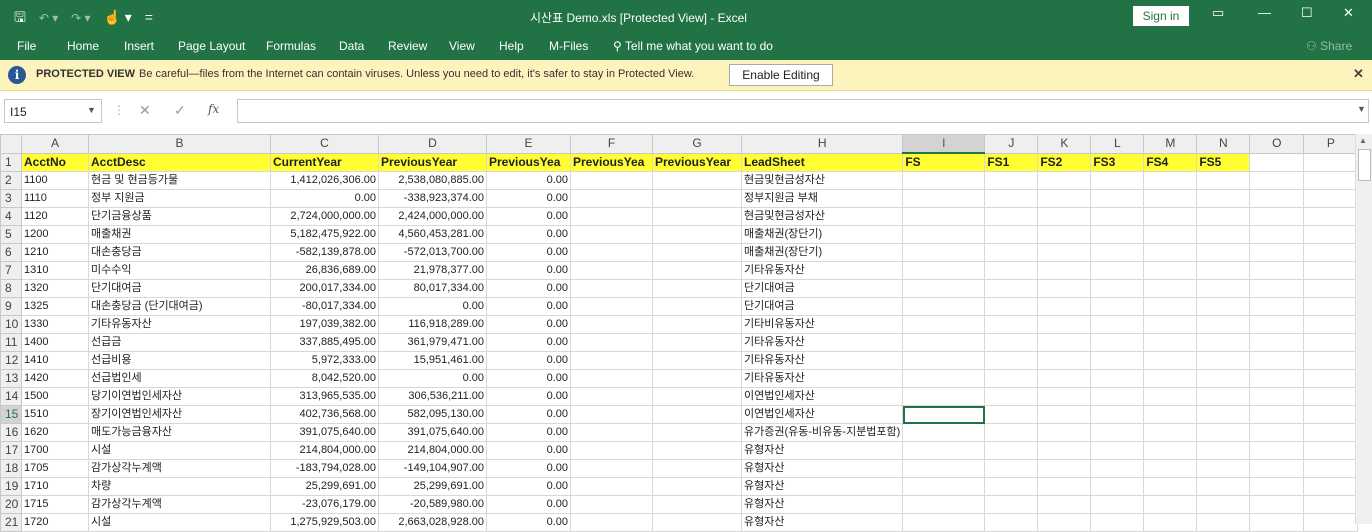 This screenshot has height=532, width=1372. Describe the element at coordinates (944, 162) in the screenshot. I see `header-cell: FS` at that location.